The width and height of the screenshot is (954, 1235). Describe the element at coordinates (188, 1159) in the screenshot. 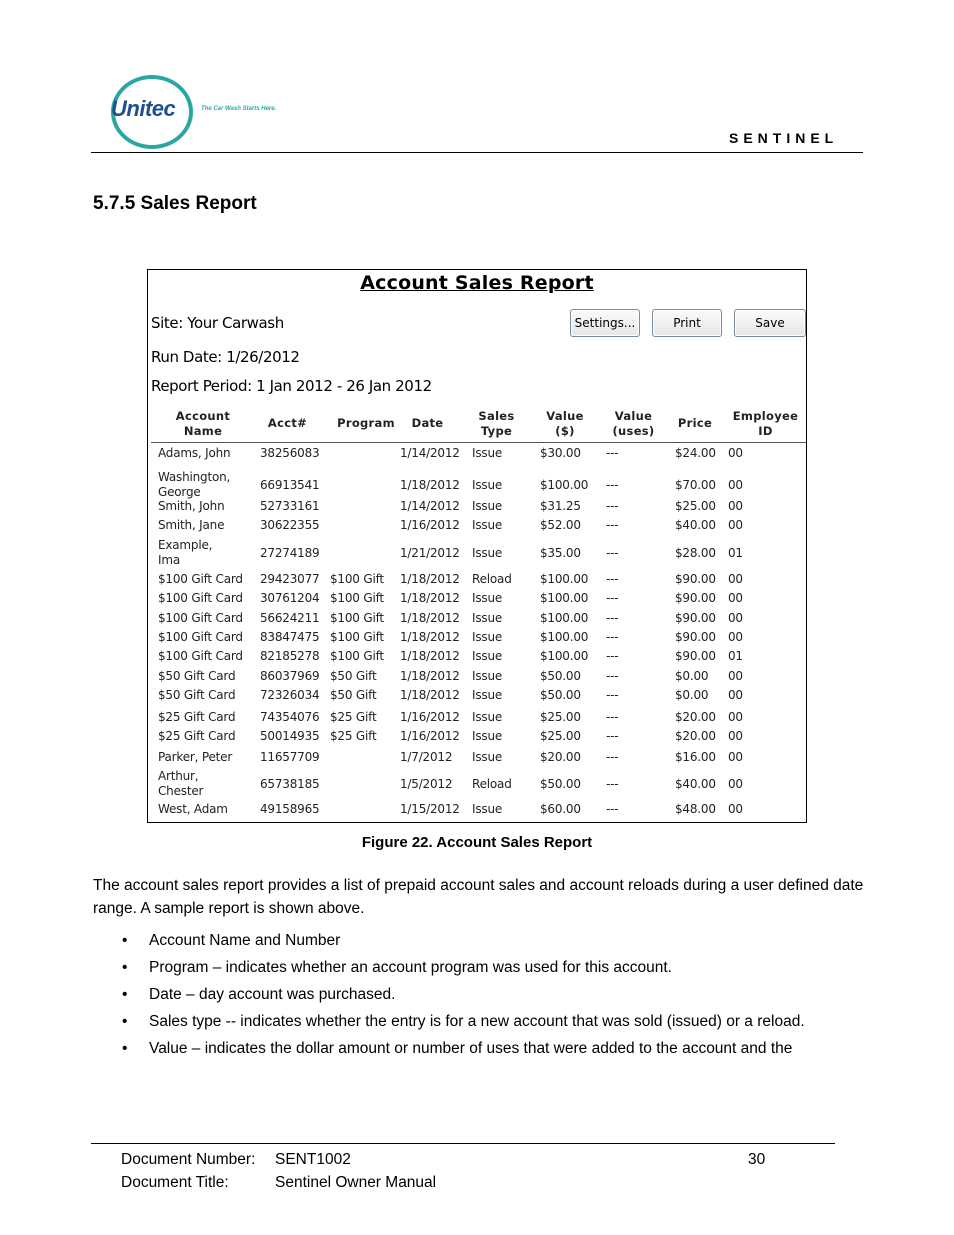

I see `doc-number-label: Document Number:` at that location.